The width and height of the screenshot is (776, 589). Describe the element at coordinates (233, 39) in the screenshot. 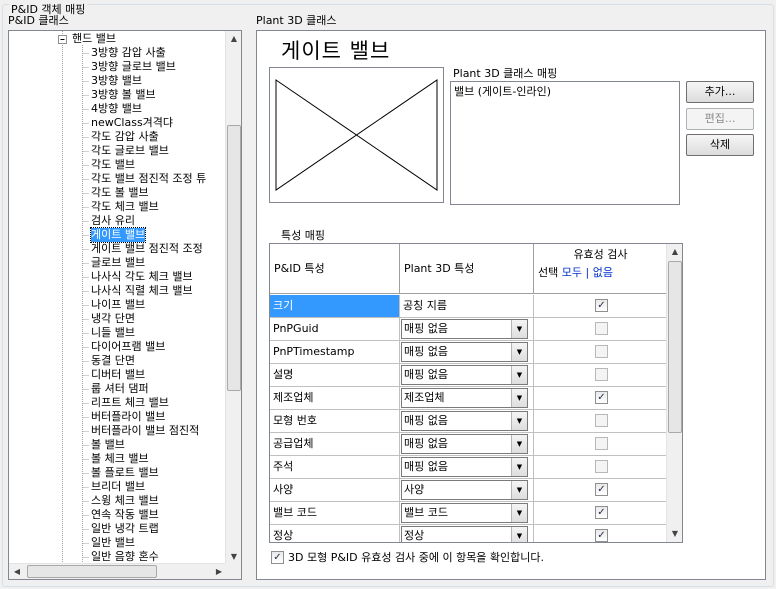

I see `scroll-up-icon: ▲` at that location.